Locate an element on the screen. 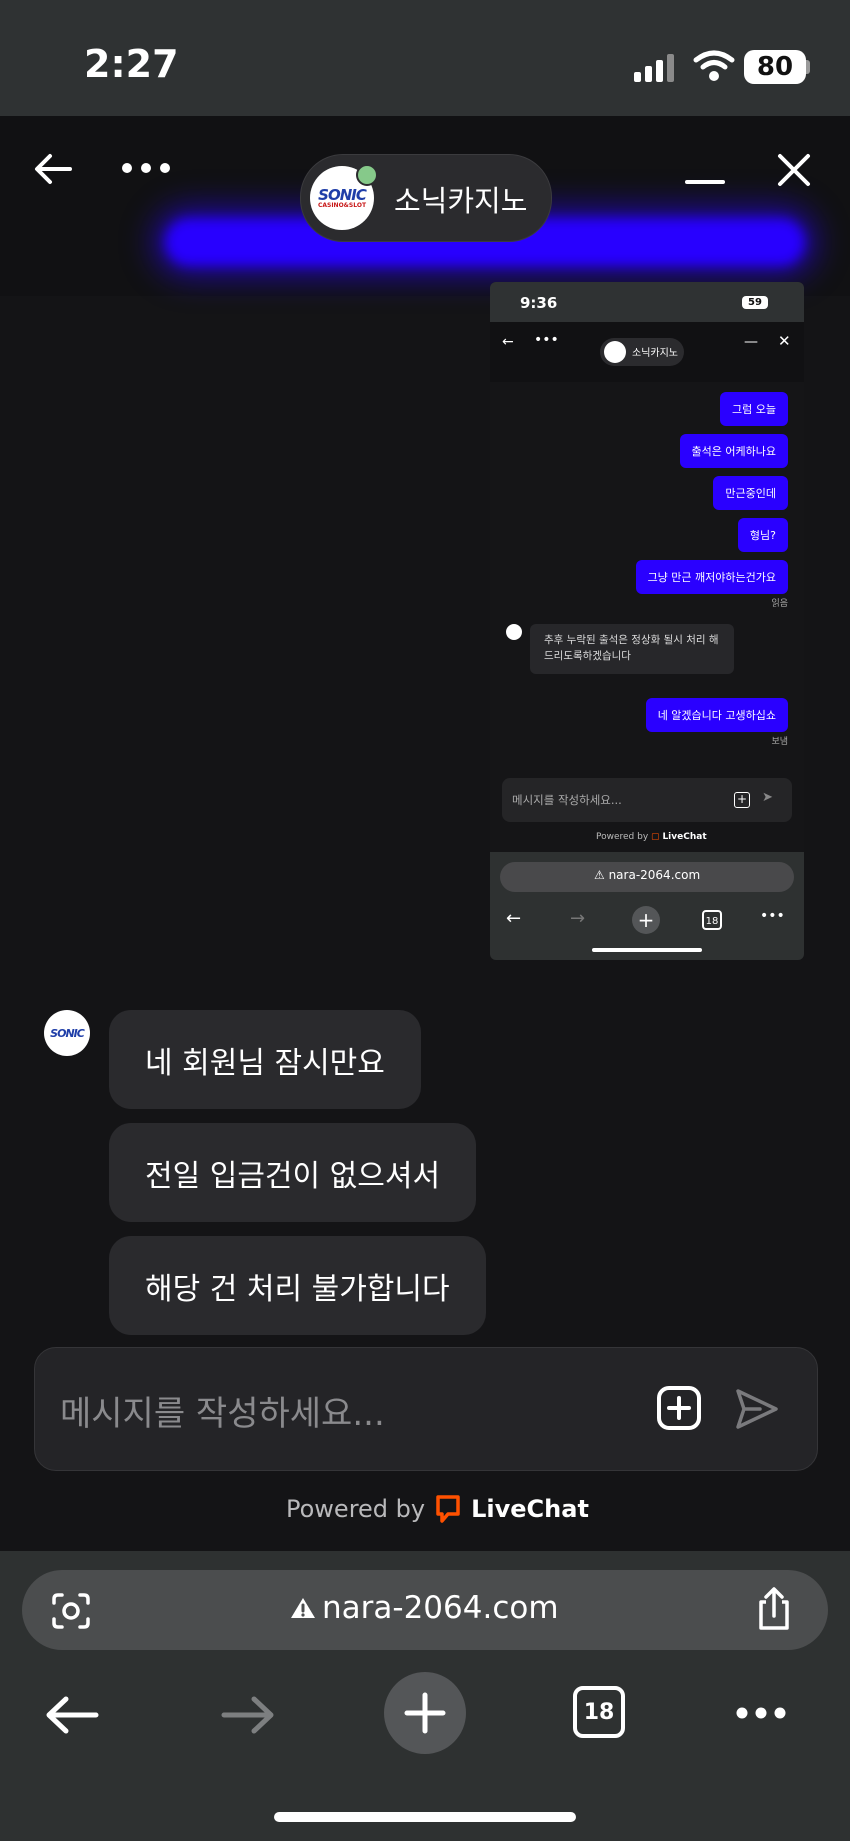  shot-agent-message: 추후 누락된 출석은 정상화 될시 처리 해드리도록하겠습니다 is located at coordinates (632, 649).